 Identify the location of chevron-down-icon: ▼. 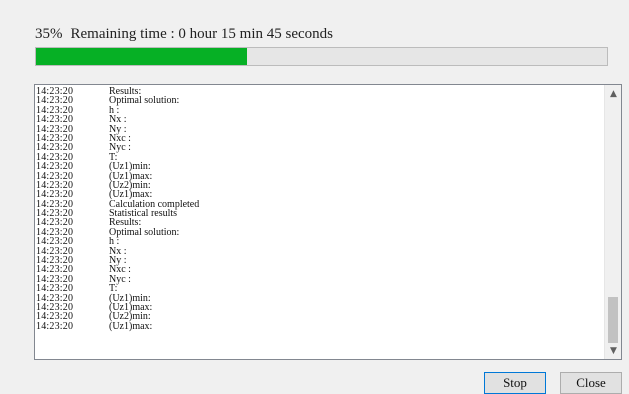
(613, 350).